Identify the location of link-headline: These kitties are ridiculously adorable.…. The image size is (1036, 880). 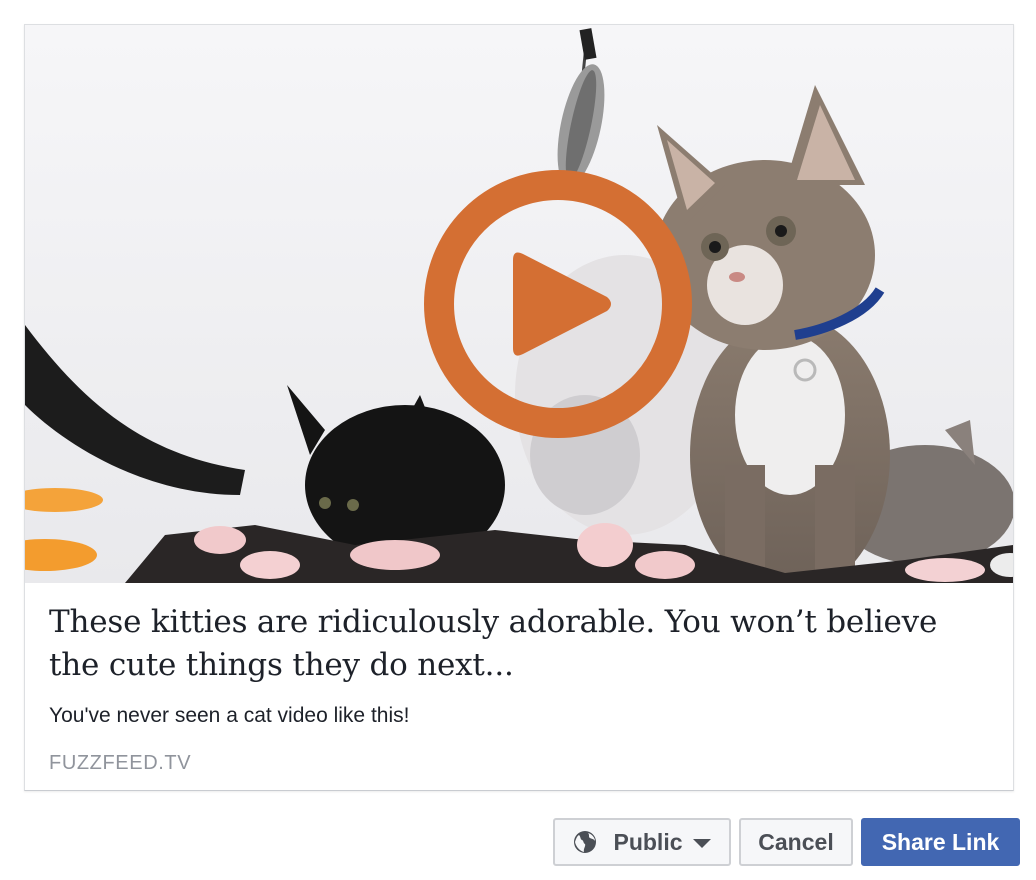
(519, 644).